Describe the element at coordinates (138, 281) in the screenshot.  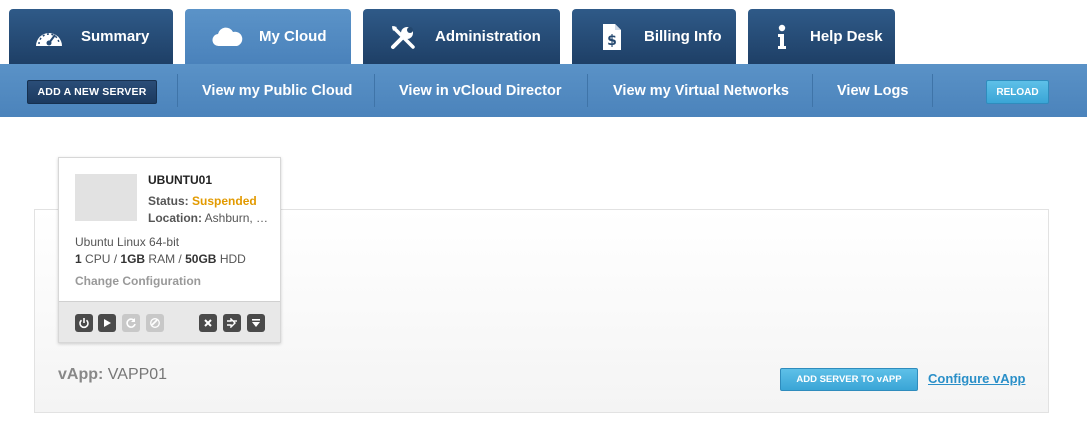
I see `change-configuration-link: Change Configuration` at that location.